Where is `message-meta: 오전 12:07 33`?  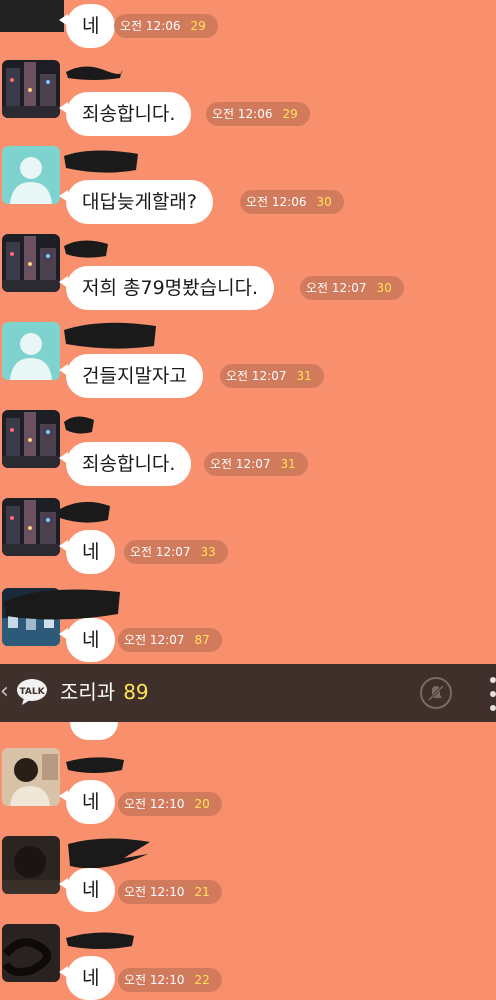 message-meta: 오전 12:07 33 is located at coordinates (176, 552).